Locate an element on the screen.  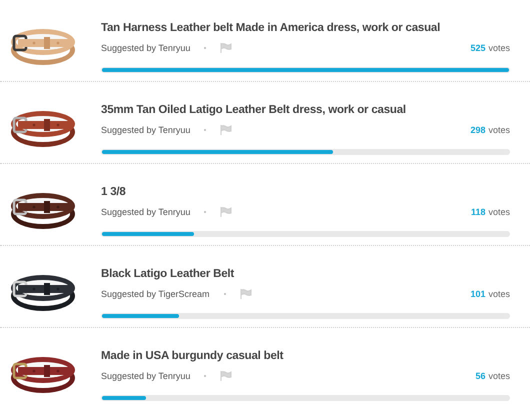
item-title: Black Latigo Leather Belt is located at coordinates (305, 274).